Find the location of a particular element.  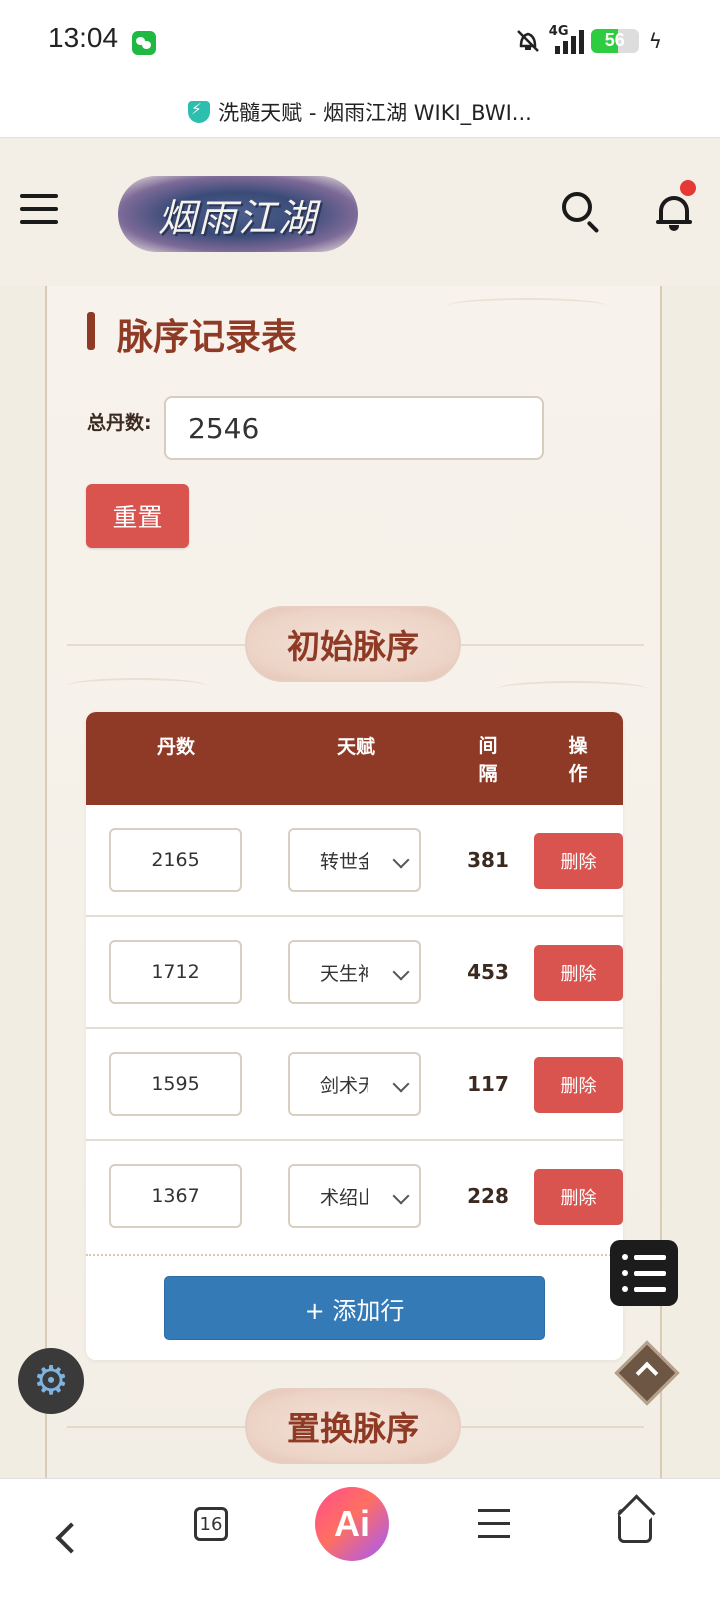

signal-icon: 4G is located at coordinates (566, 39).